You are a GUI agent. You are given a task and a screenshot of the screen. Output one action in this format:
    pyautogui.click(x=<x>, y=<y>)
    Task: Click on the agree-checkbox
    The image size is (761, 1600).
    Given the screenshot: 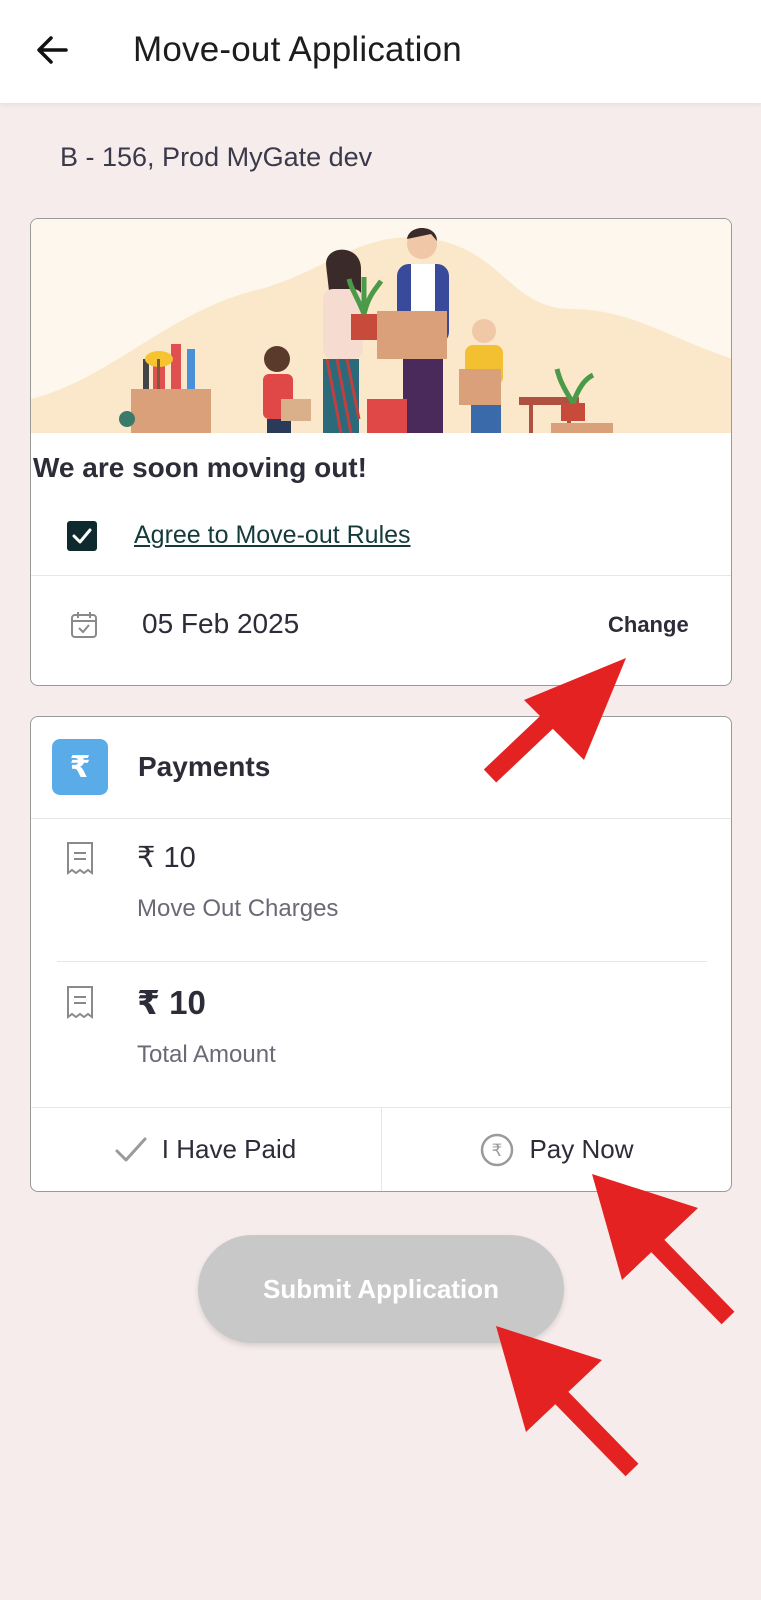 What is the action you would take?
    pyautogui.click(x=82, y=536)
    